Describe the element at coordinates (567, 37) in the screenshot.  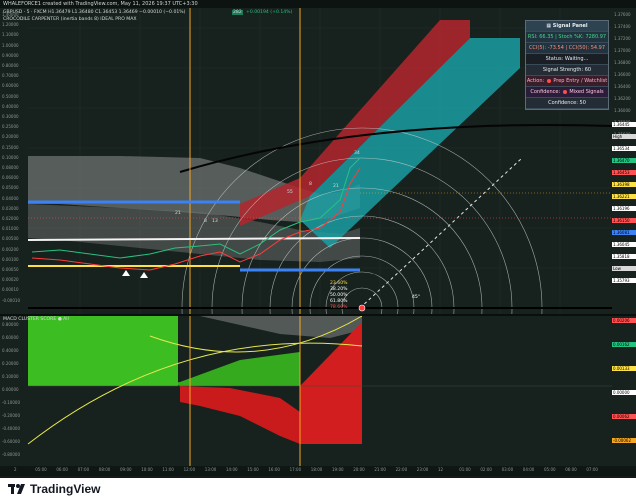
I see `rsi-stoch-row: RSI: 66.35 | Stoch %K: 7280.97` at that location.